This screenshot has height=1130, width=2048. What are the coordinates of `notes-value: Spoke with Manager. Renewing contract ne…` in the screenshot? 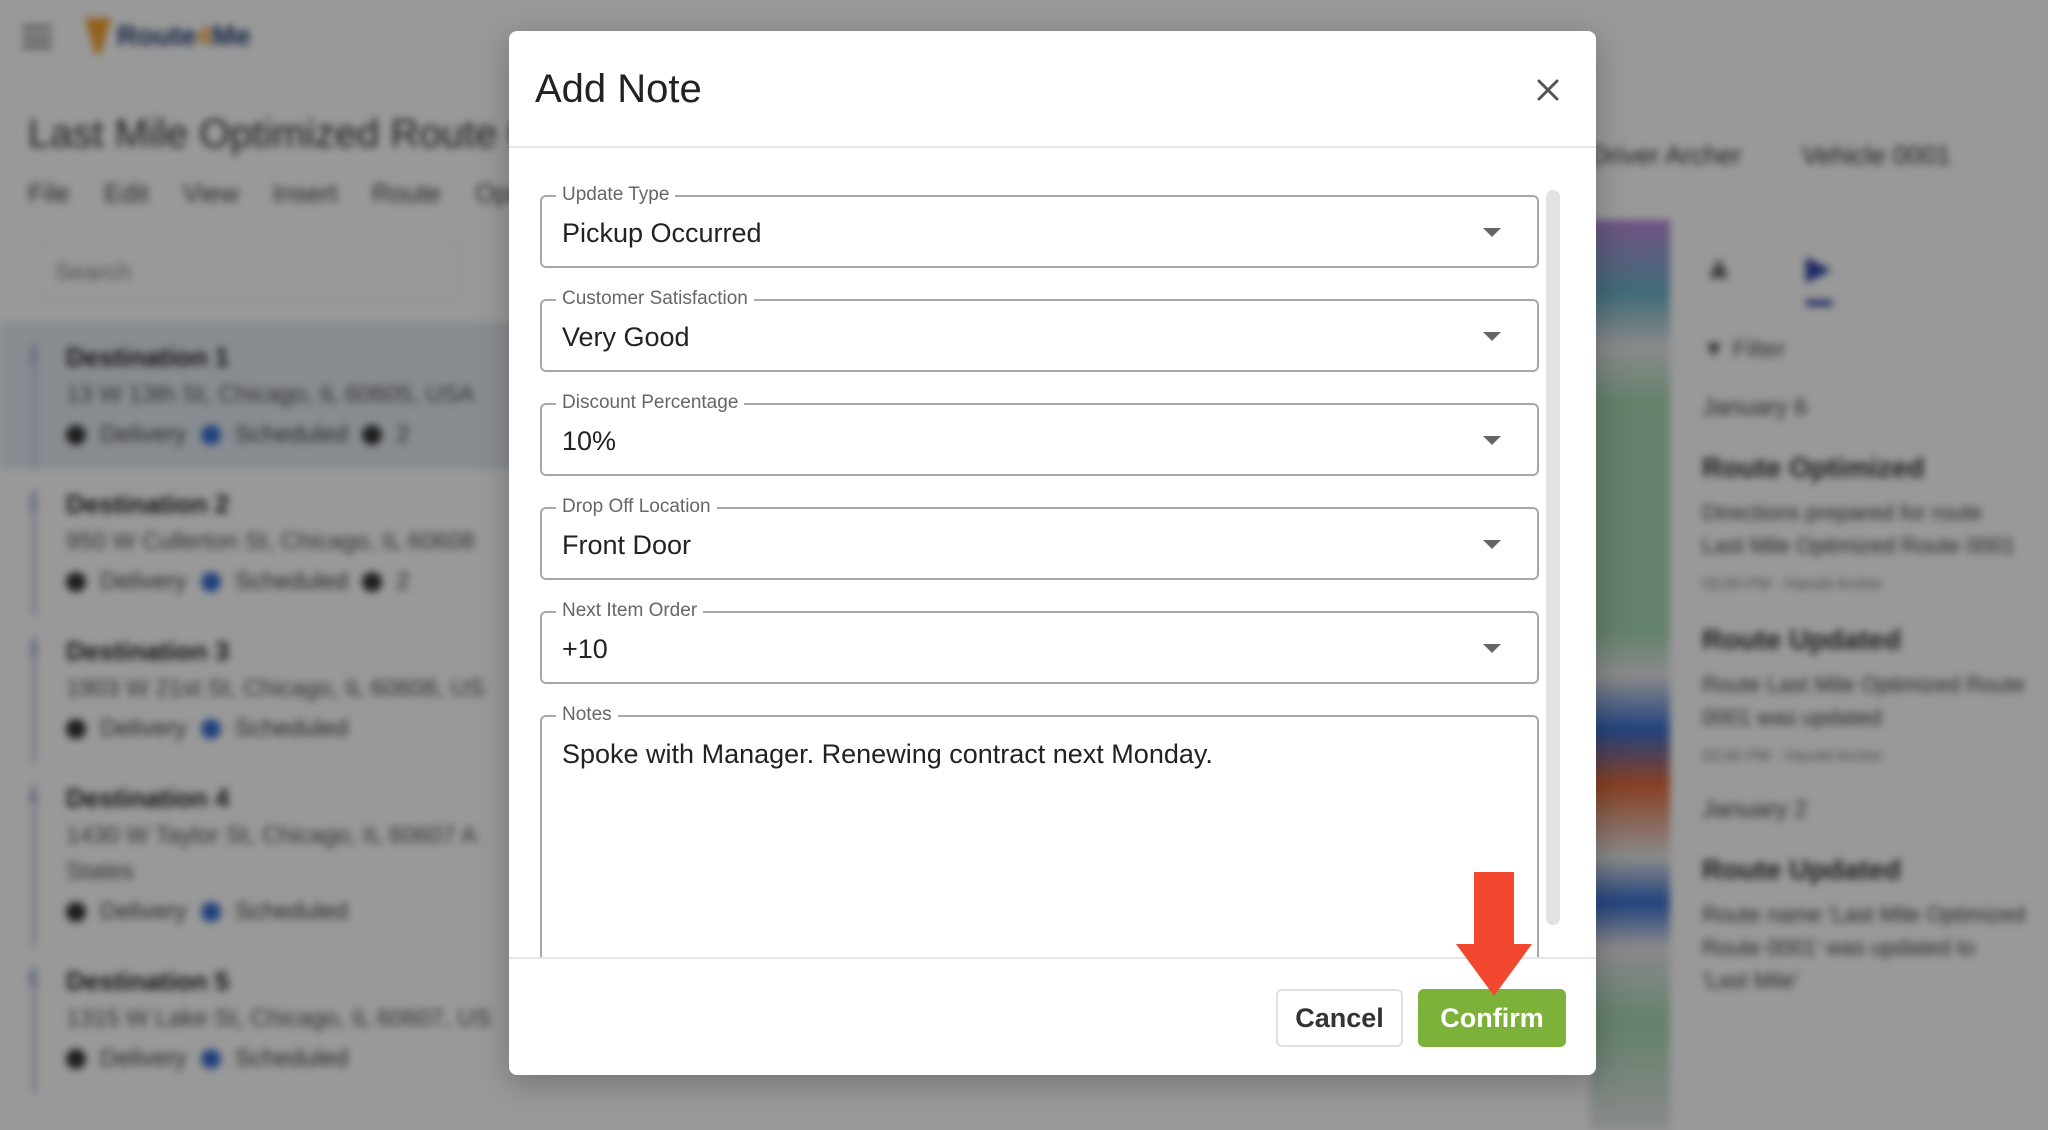 It's located at (887, 754).